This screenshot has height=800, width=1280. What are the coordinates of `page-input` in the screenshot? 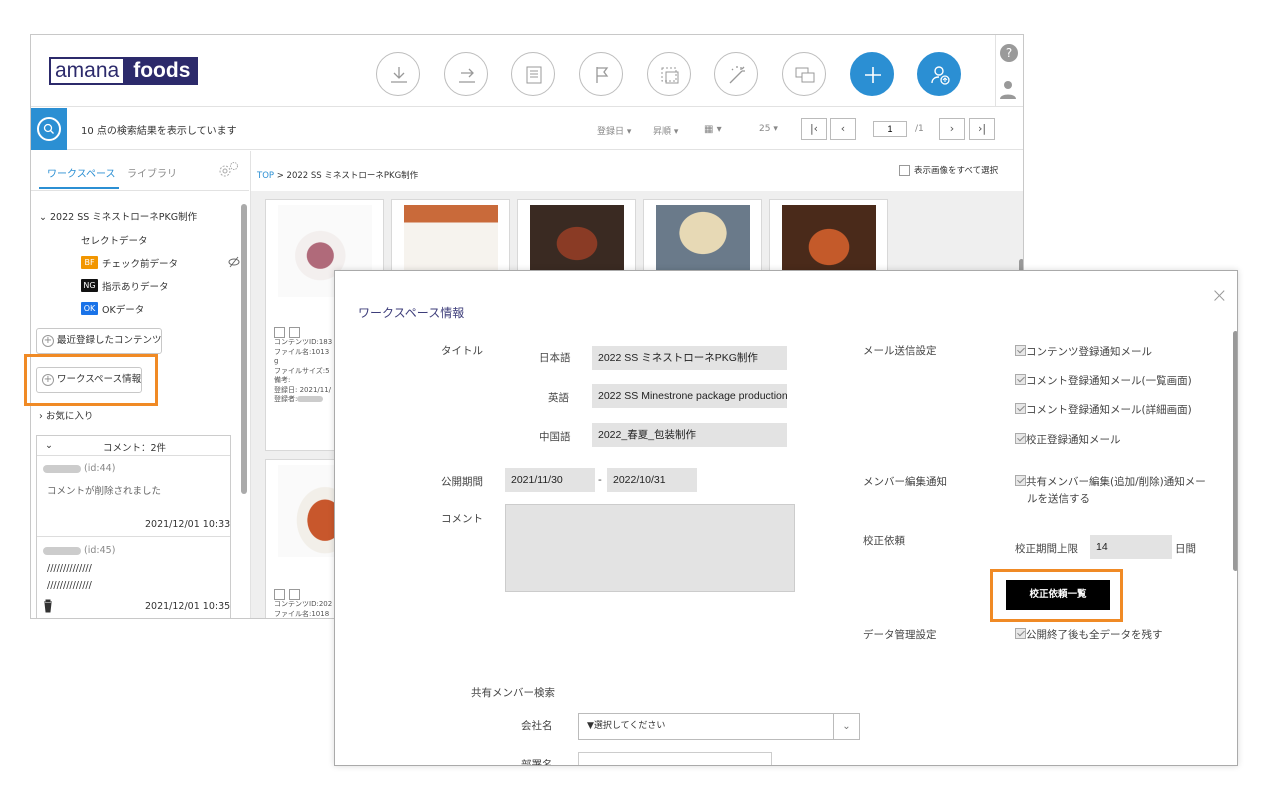 It's located at (890, 129).